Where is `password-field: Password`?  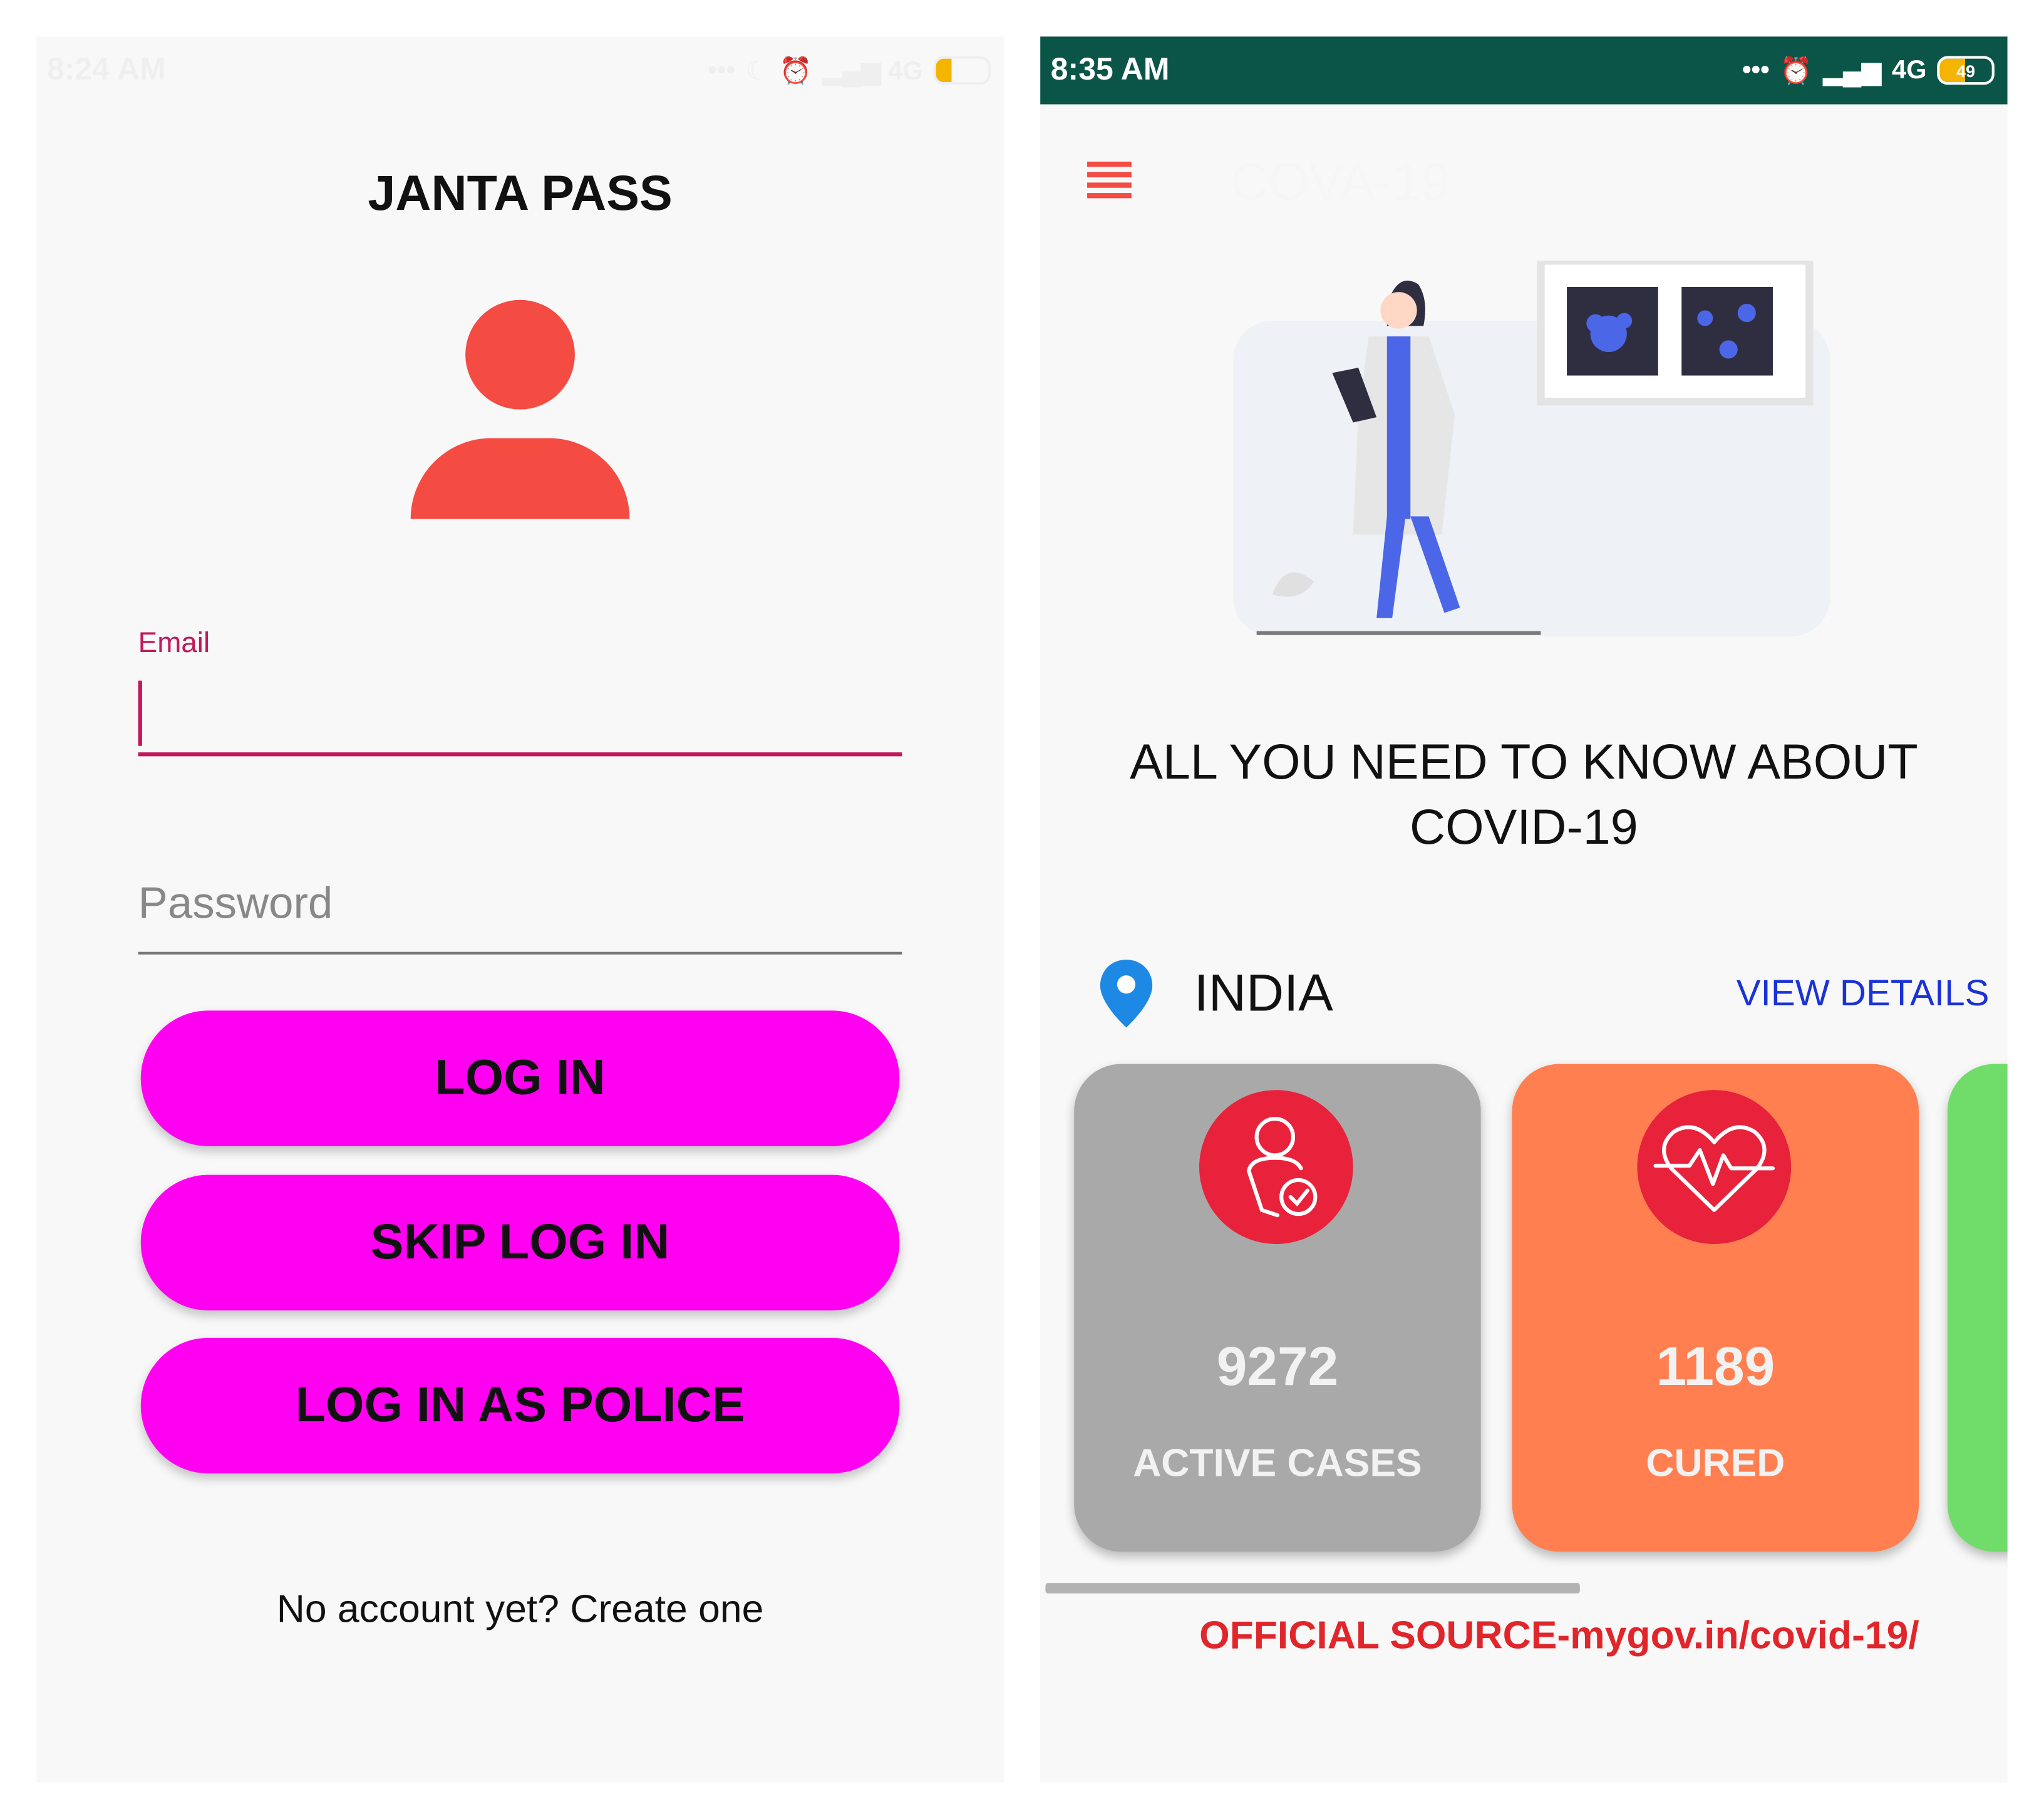
password-field: Password is located at coordinates (520, 913).